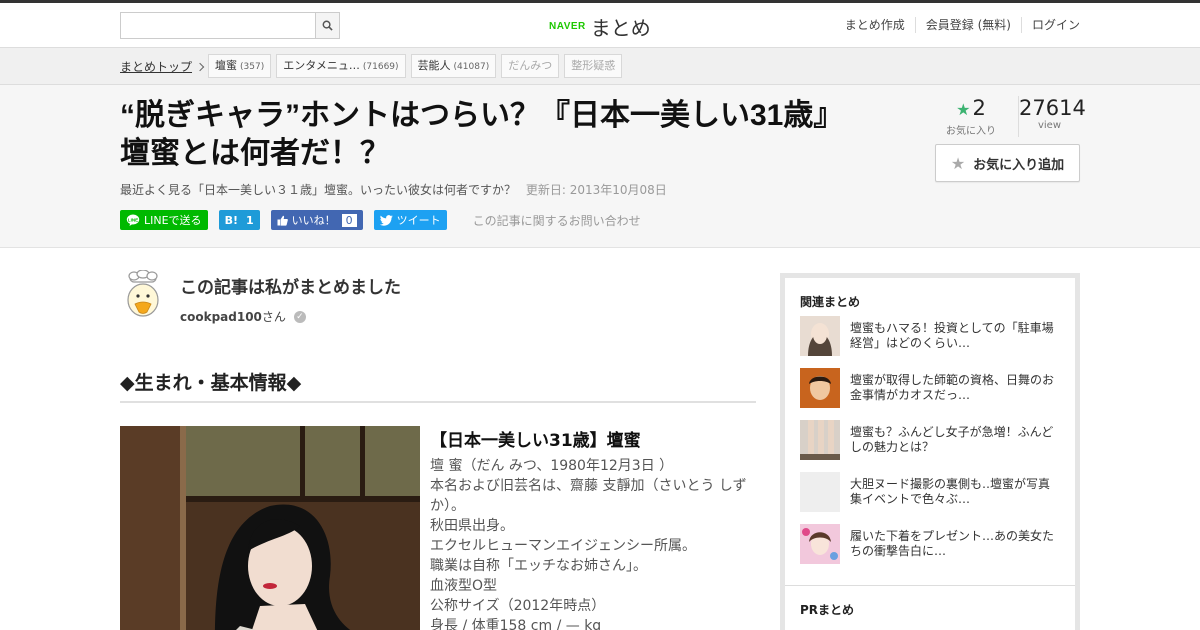  Describe the element at coordinates (156, 66) in the screenshot. I see `breadcrumb-top-link: まとめトップ` at that location.